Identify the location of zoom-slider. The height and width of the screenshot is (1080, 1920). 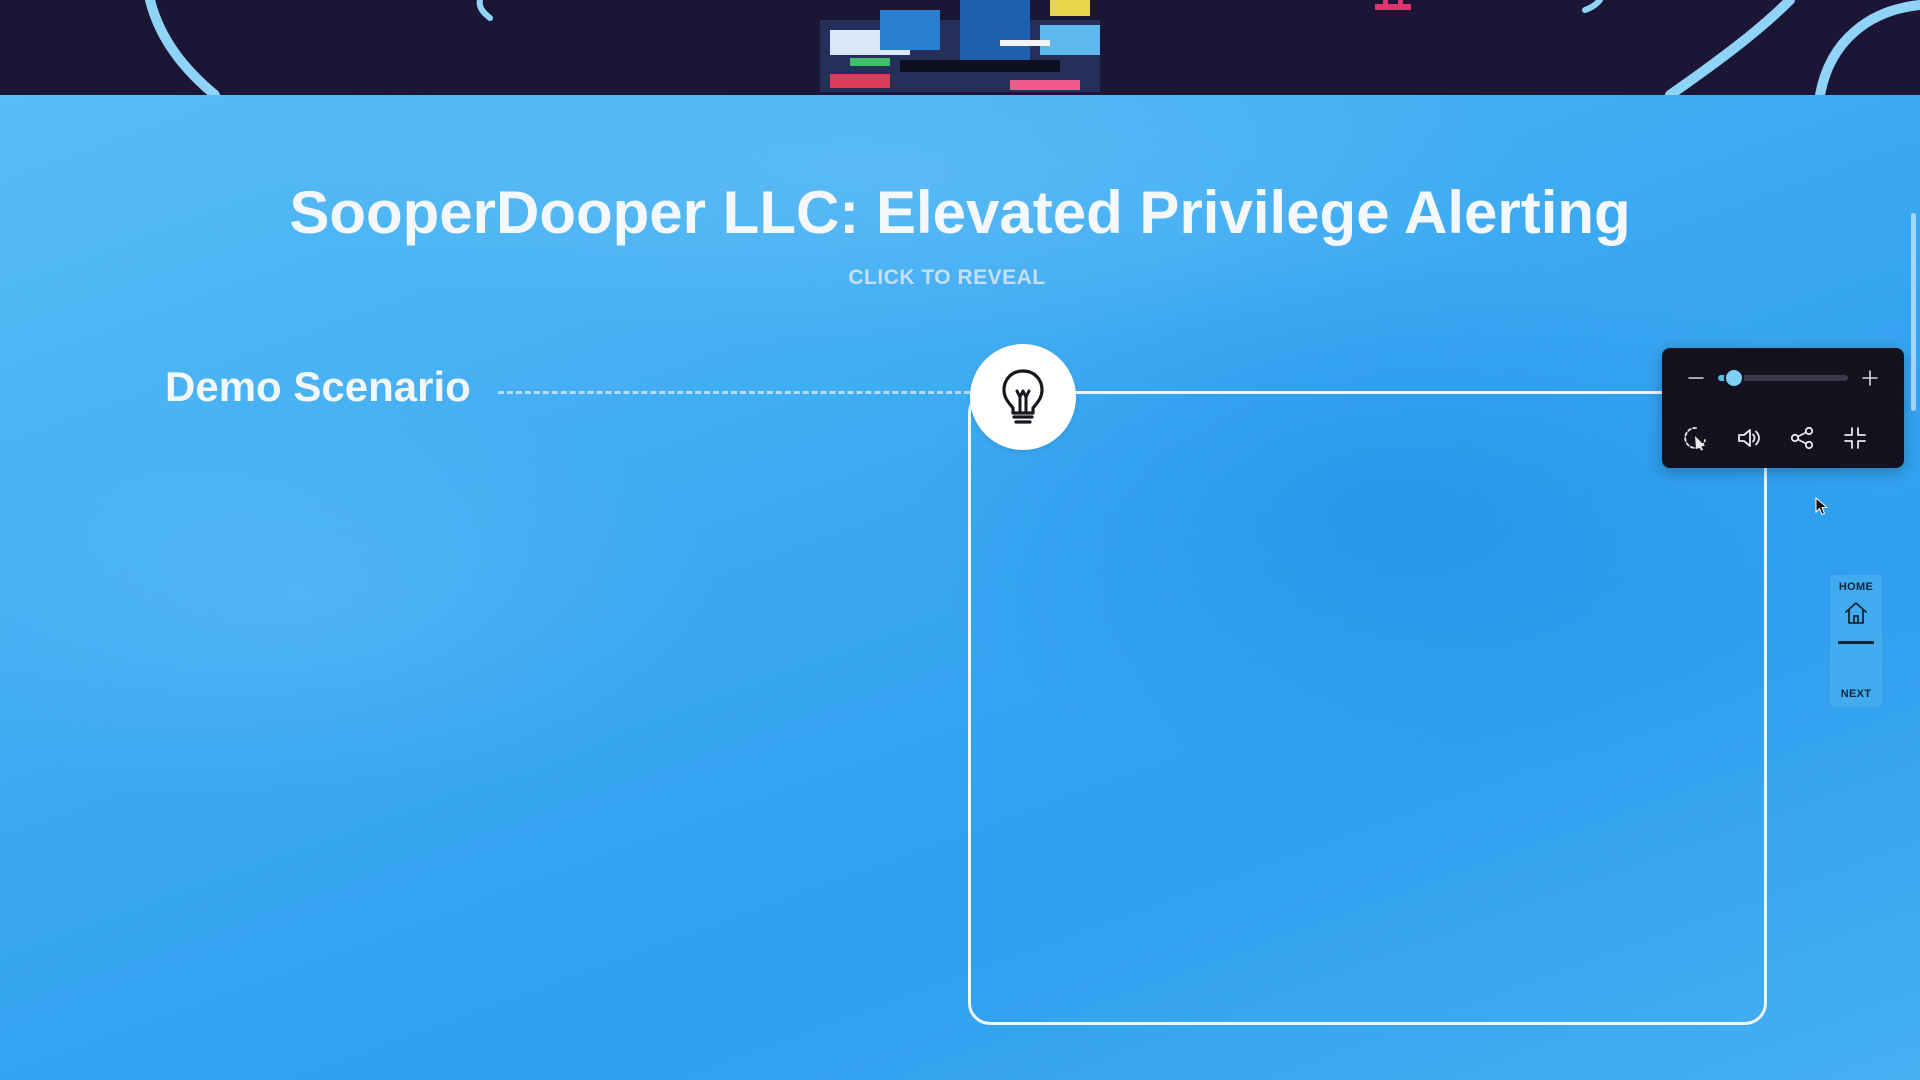
(1783, 378).